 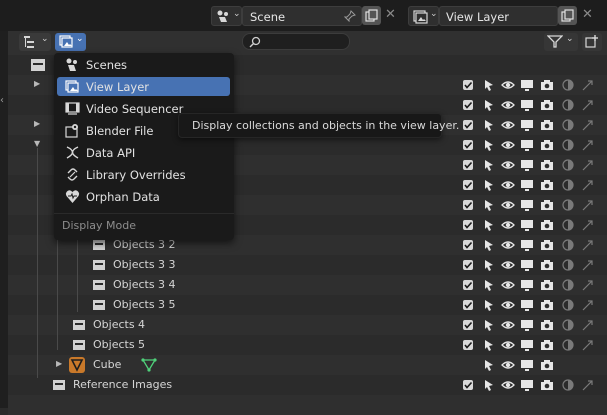 What do you see at coordinates (2, 100) in the screenshot?
I see `chevron-left-icon: ‹` at bounding box center [2, 100].